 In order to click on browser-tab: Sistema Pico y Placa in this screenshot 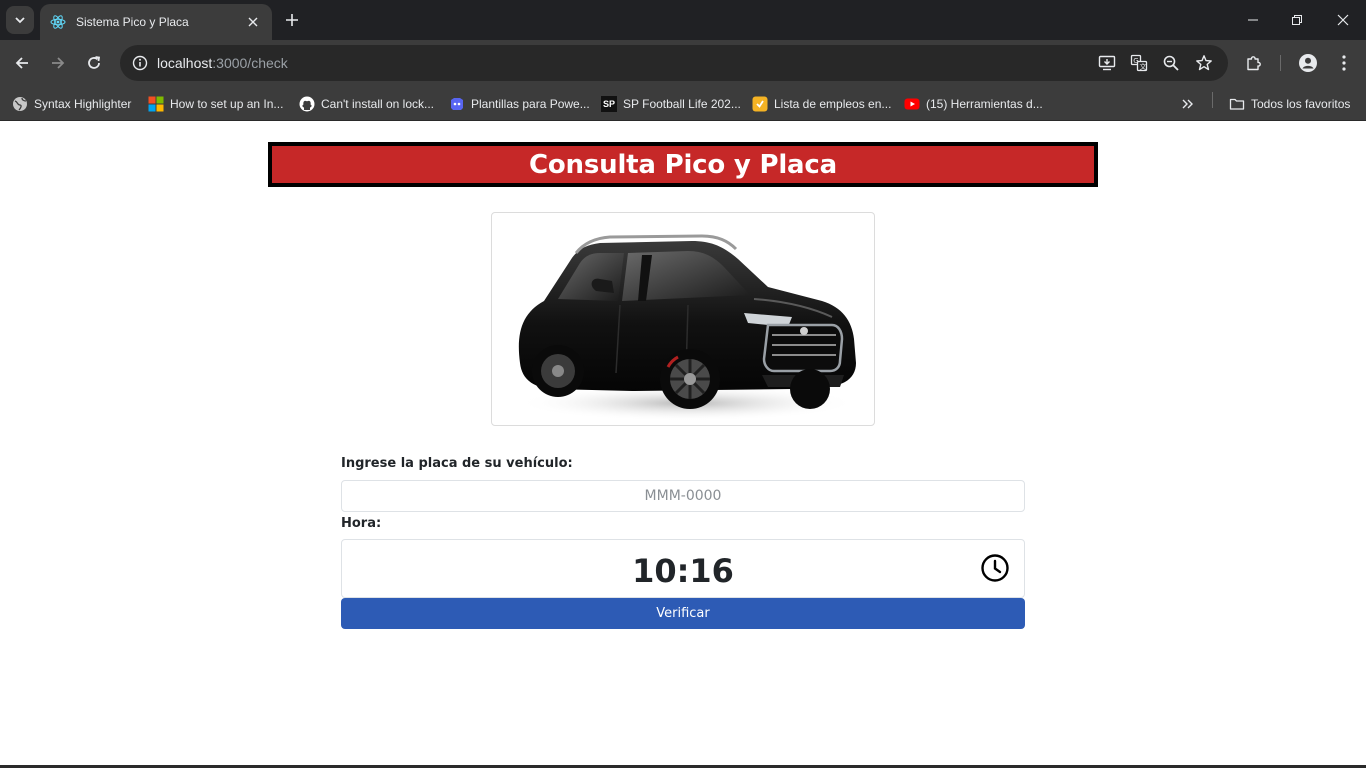, I will do `click(156, 22)`.